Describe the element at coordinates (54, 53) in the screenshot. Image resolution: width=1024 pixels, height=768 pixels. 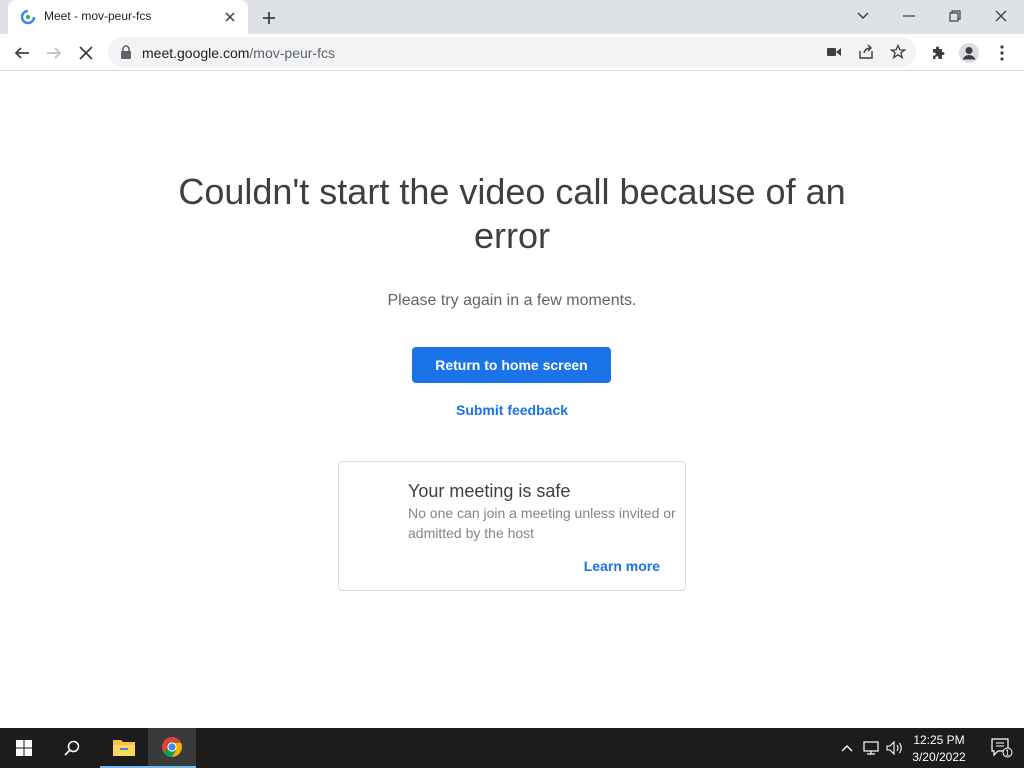
I see `forward-arrow-icon` at that location.